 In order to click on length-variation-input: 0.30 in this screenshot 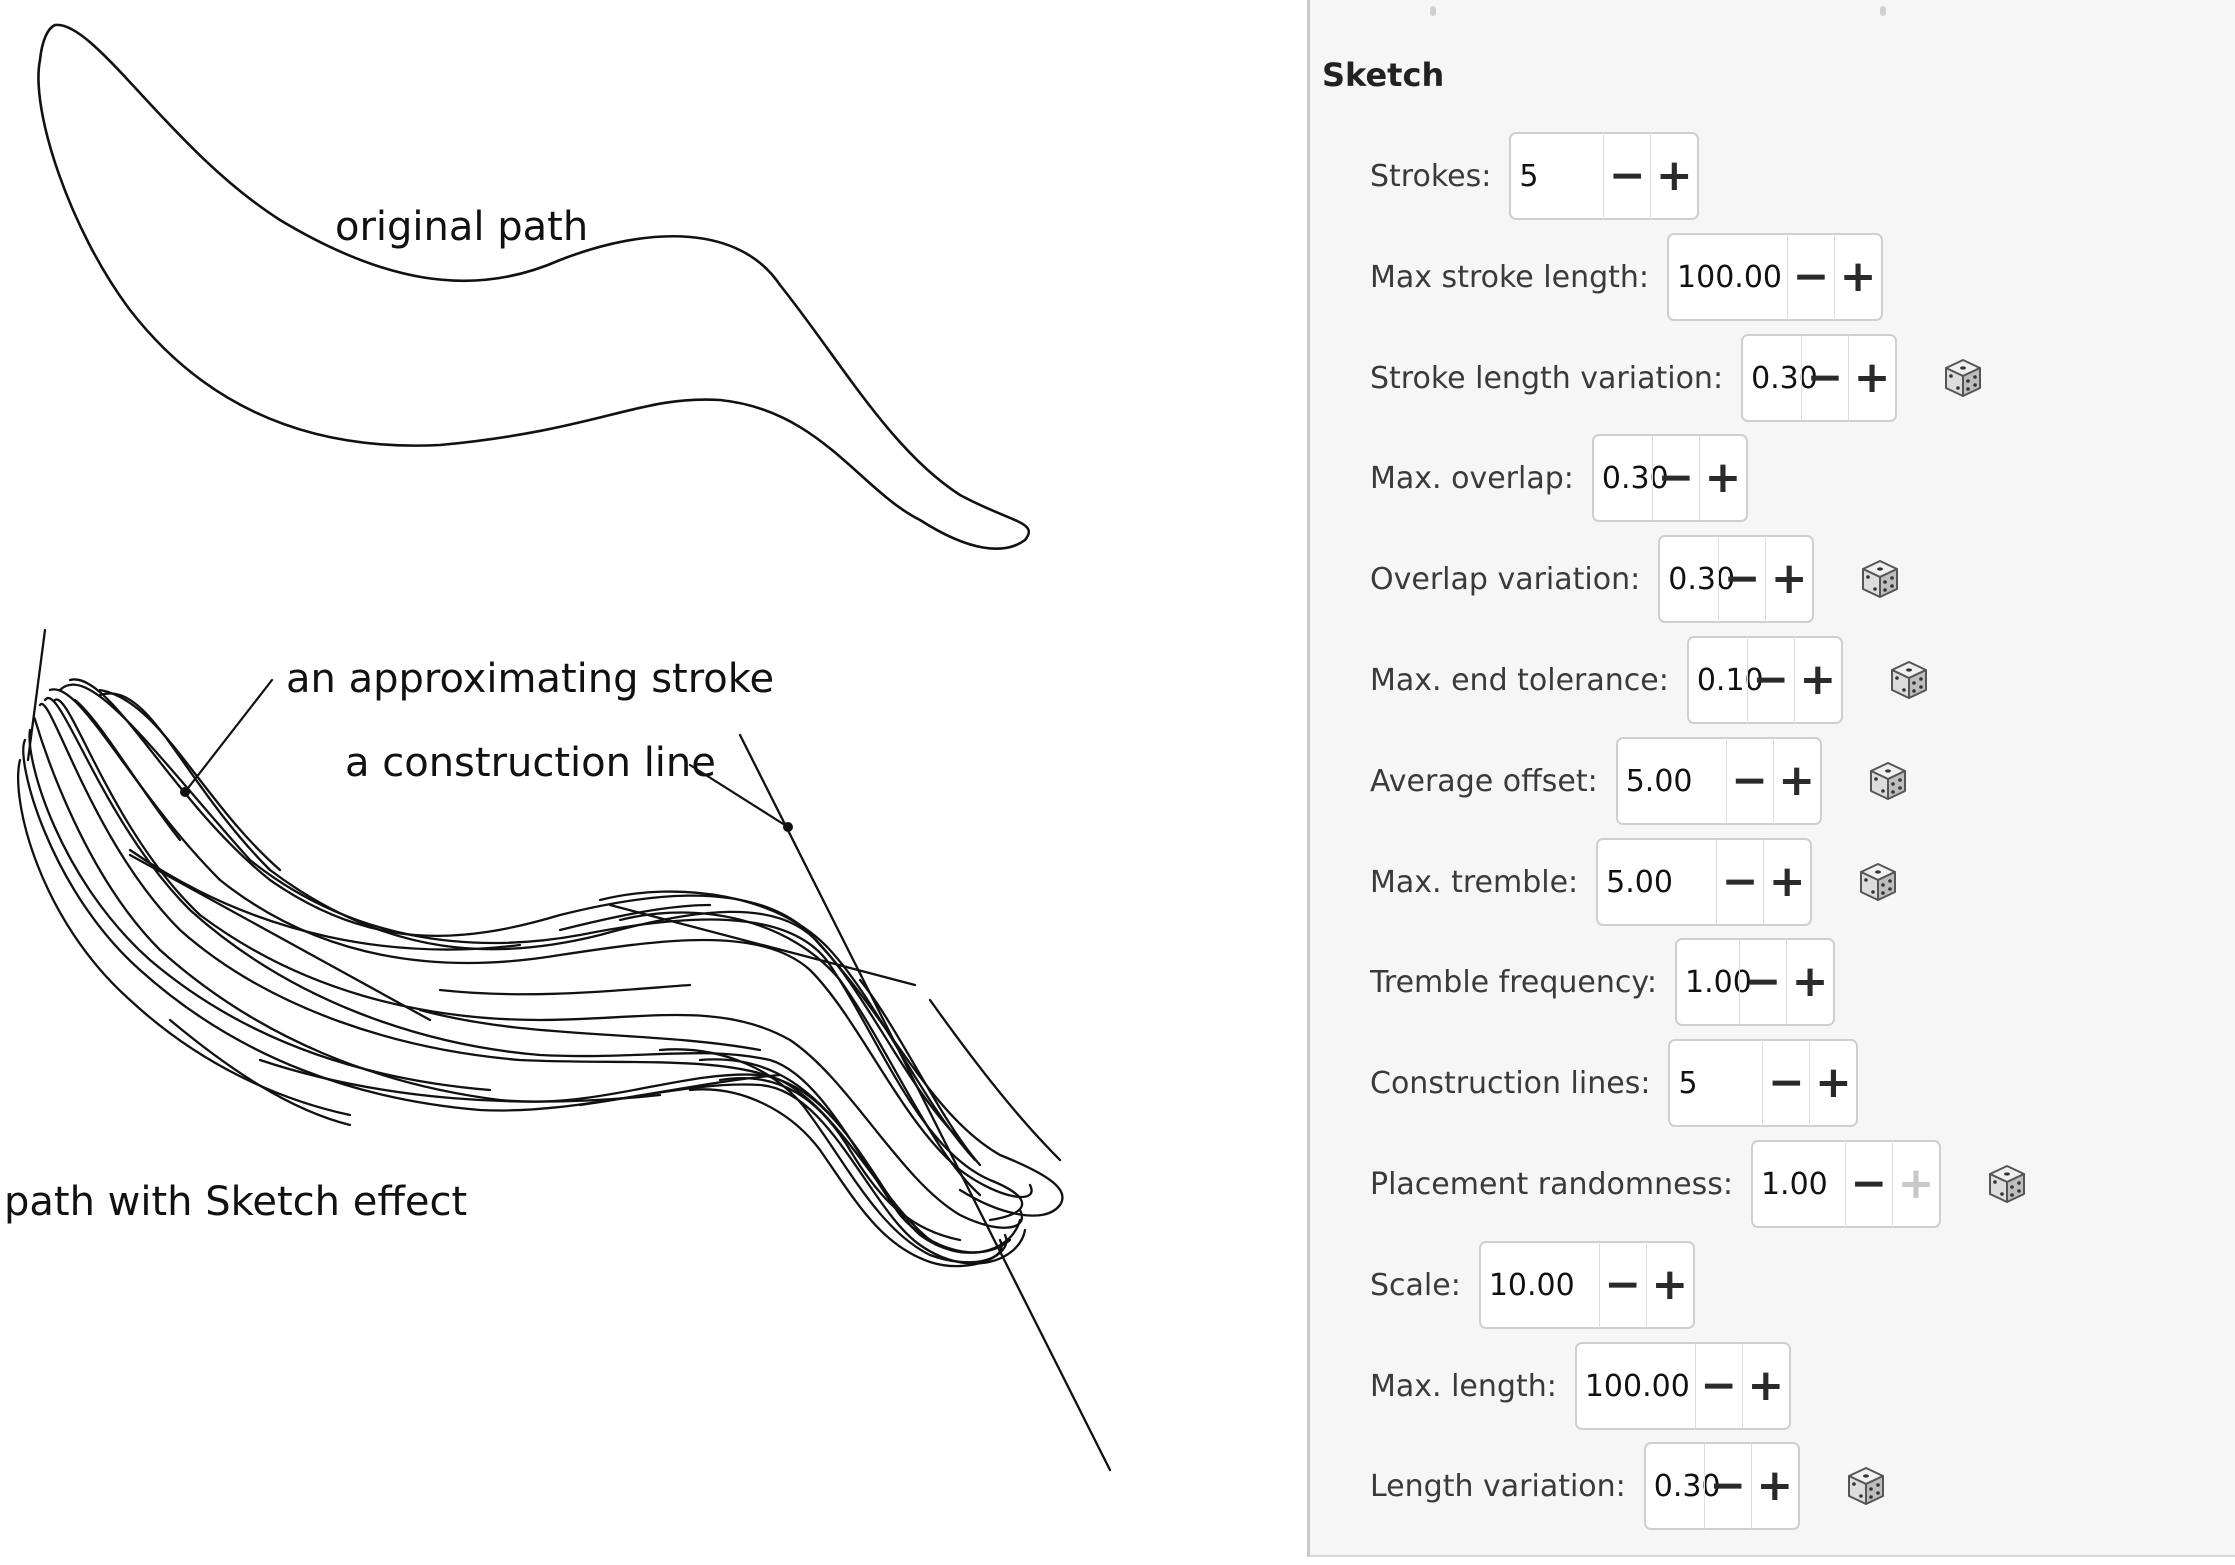, I will do `click(1683, 1486)`.